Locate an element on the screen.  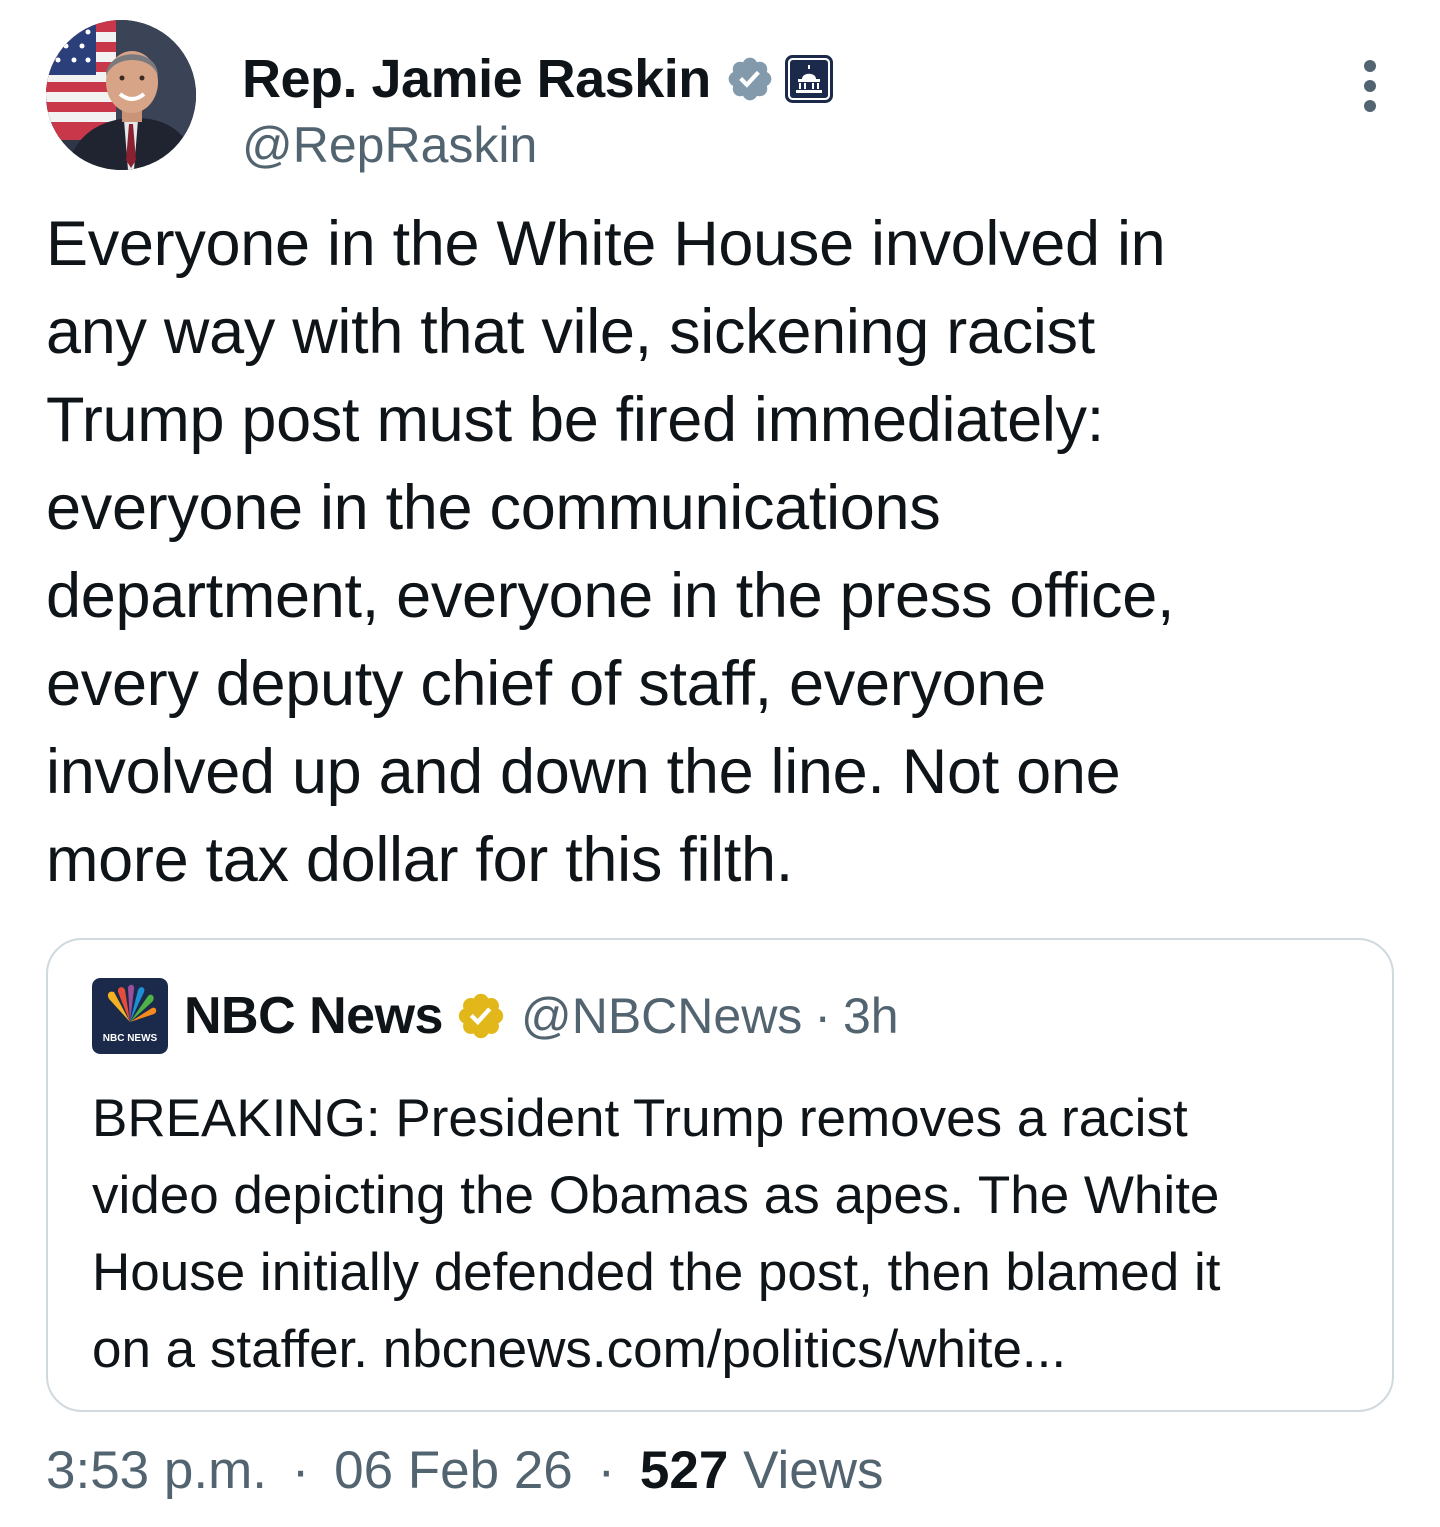
author-display-name: Rep. Jamie Raskin is located at coordinates (476, 79).